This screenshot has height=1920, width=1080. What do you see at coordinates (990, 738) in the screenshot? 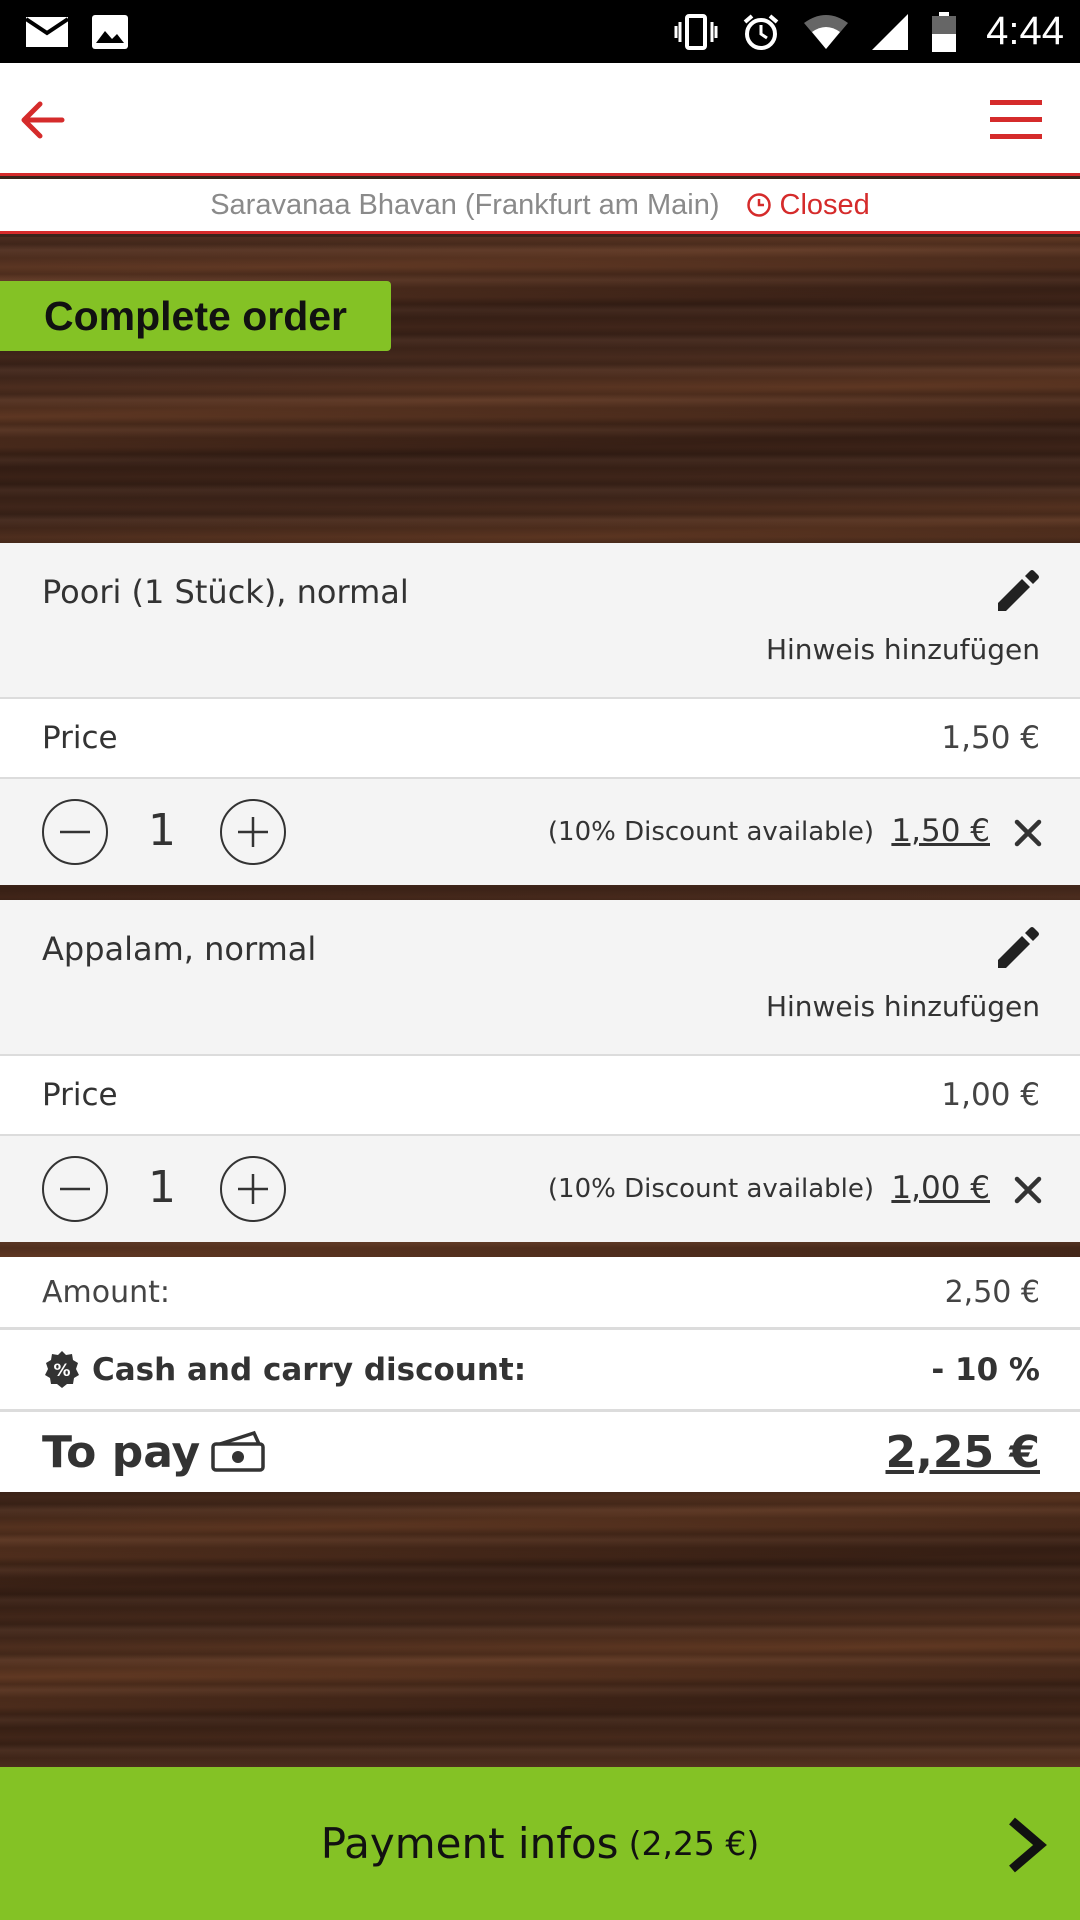
I see `price-value: 1,50 €` at bounding box center [990, 738].